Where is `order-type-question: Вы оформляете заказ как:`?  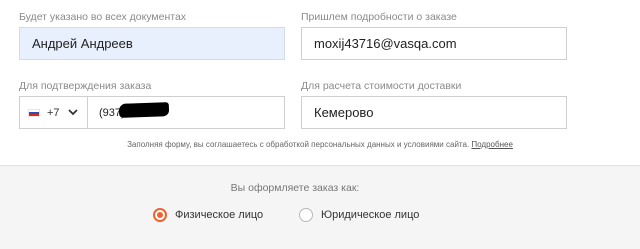 order-type-question: Вы оформляете заказ как: is located at coordinates (295, 188).